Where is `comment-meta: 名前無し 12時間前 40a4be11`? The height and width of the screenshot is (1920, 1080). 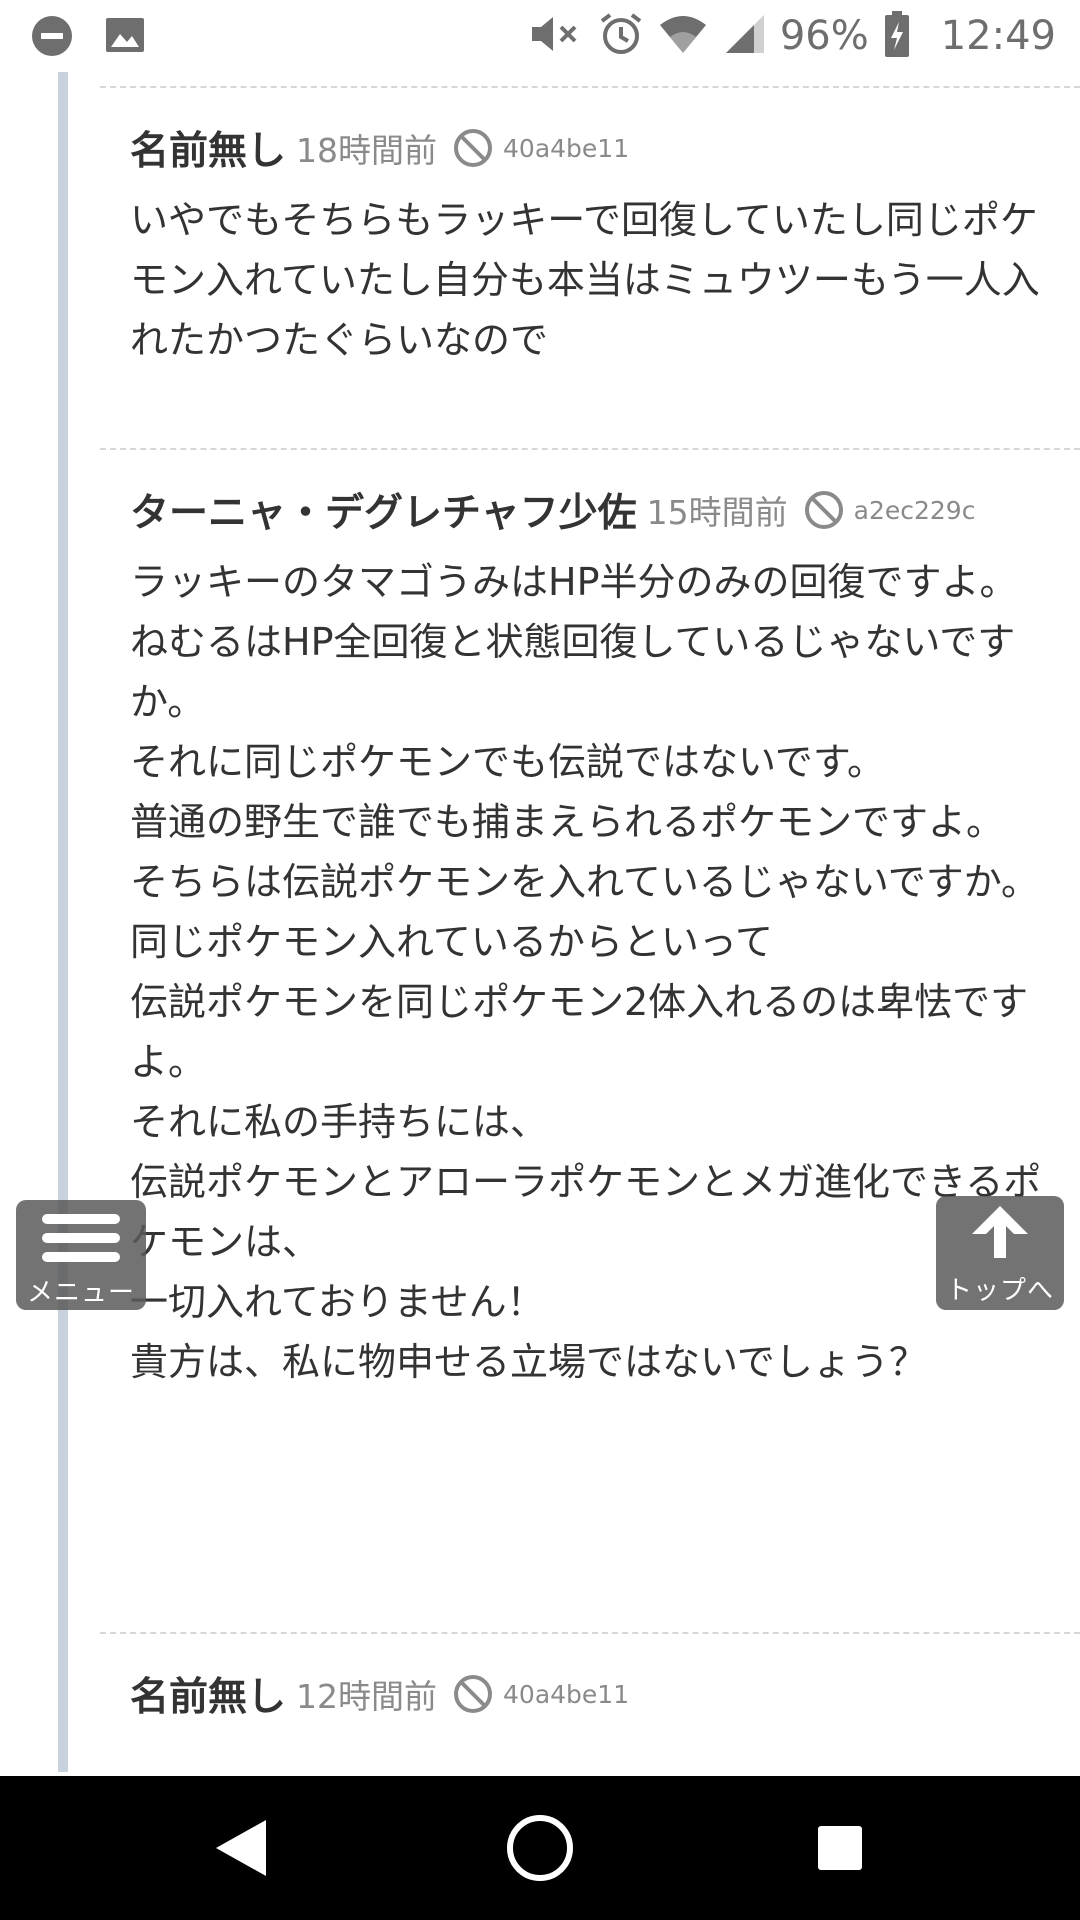
comment-meta: 名前無し 12時間前 40a4be11 is located at coordinates (379, 1694).